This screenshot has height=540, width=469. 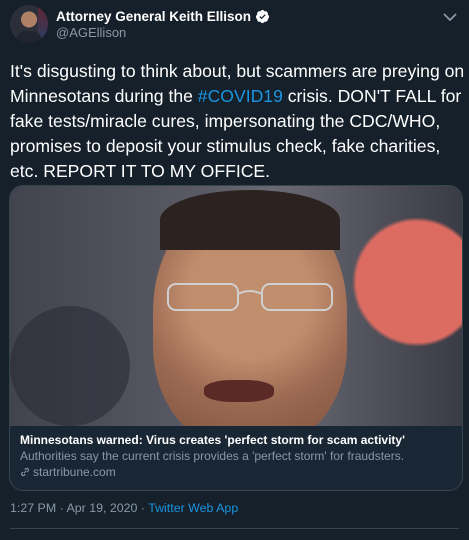 I want to click on chevron-down-icon, so click(x=450, y=17).